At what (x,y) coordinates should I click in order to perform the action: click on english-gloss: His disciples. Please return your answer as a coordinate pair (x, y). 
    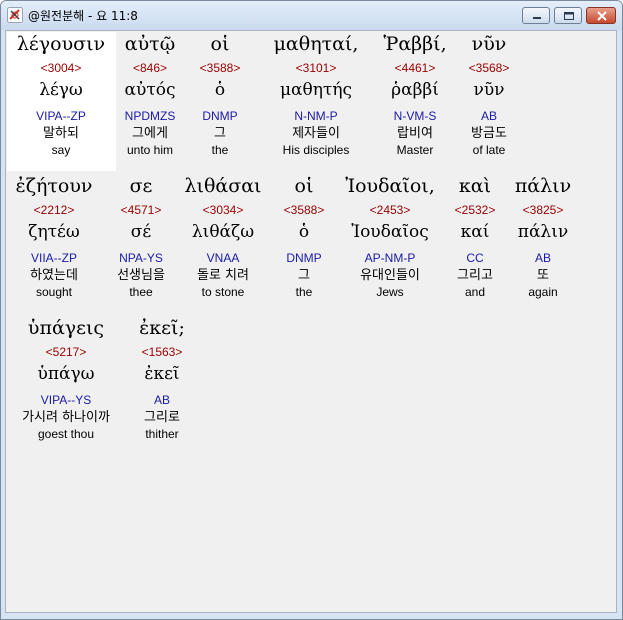
    Looking at the image, I should click on (316, 150).